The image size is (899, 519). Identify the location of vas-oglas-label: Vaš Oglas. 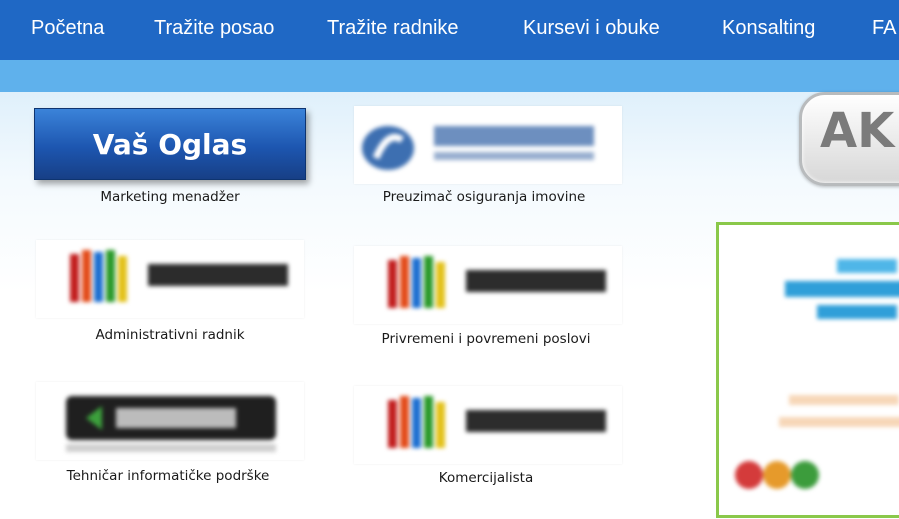
(170, 144).